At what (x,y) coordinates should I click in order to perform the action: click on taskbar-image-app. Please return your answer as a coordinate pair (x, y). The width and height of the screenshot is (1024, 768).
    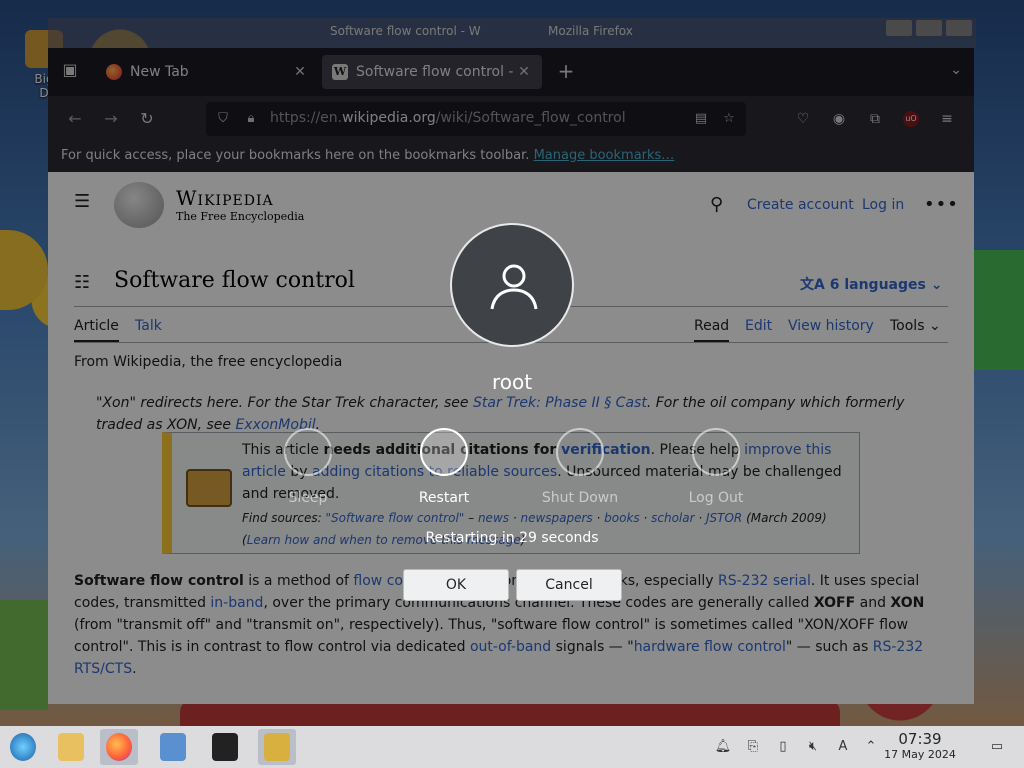
    Looking at the image, I should click on (277, 747).